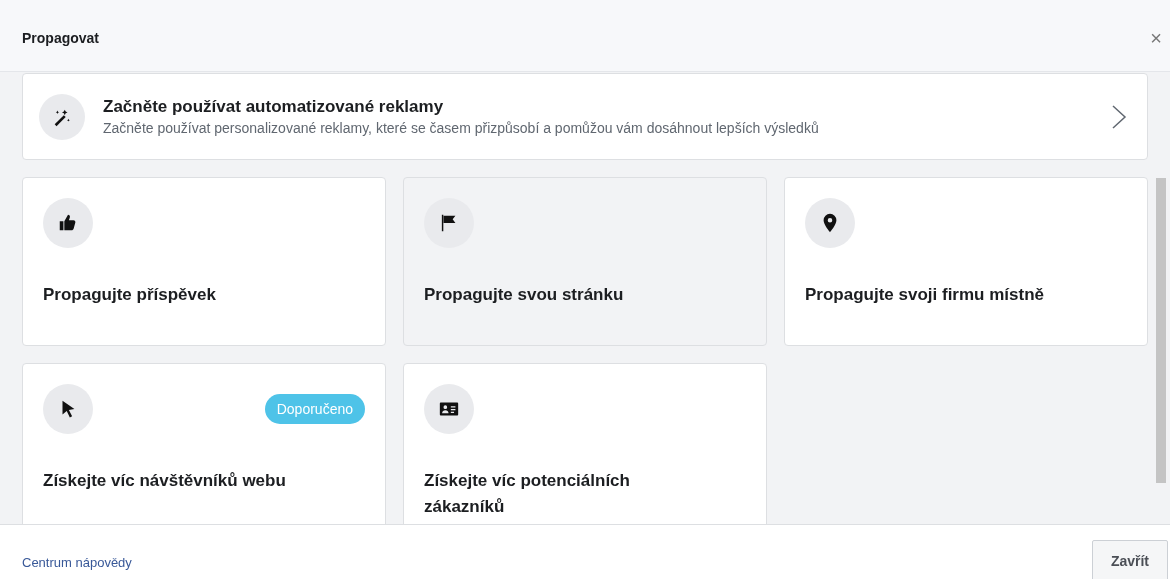 This screenshot has height=579, width=1170. What do you see at coordinates (68, 223) in the screenshot?
I see `thumbs-up-icon` at bounding box center [68, 223].